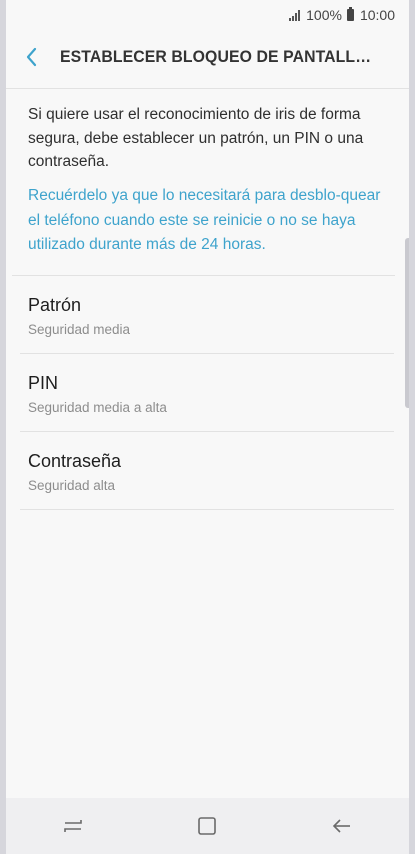  I want to click on recent-apps-icon, so click(73, 826).